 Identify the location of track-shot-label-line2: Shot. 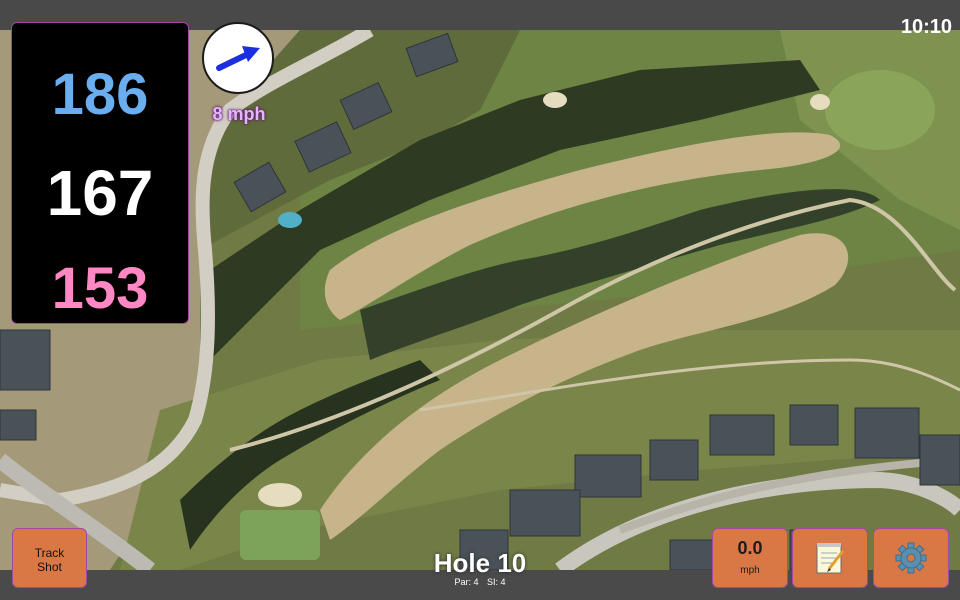
(49, 567).